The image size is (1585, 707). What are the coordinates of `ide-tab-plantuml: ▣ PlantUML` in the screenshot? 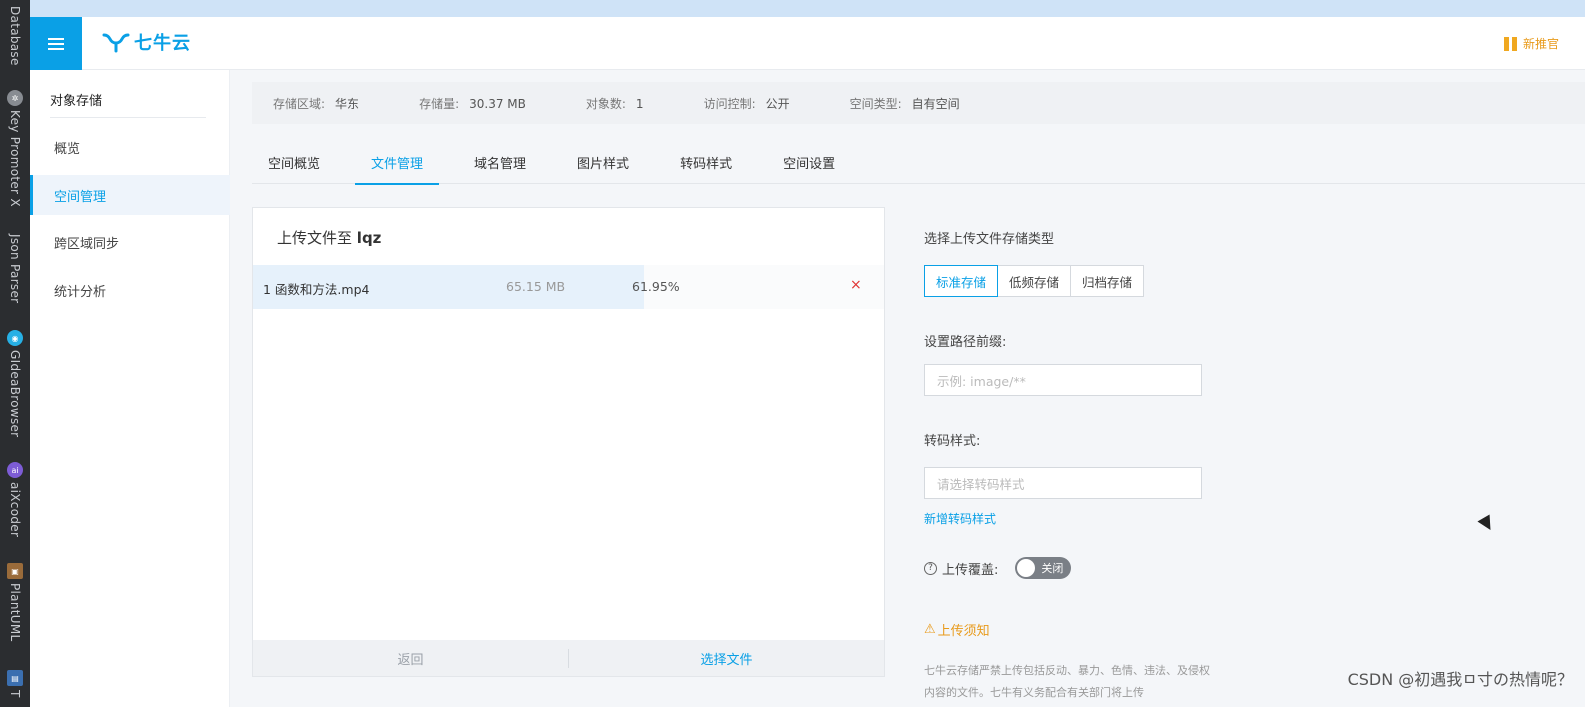 It's located at (15, 602).